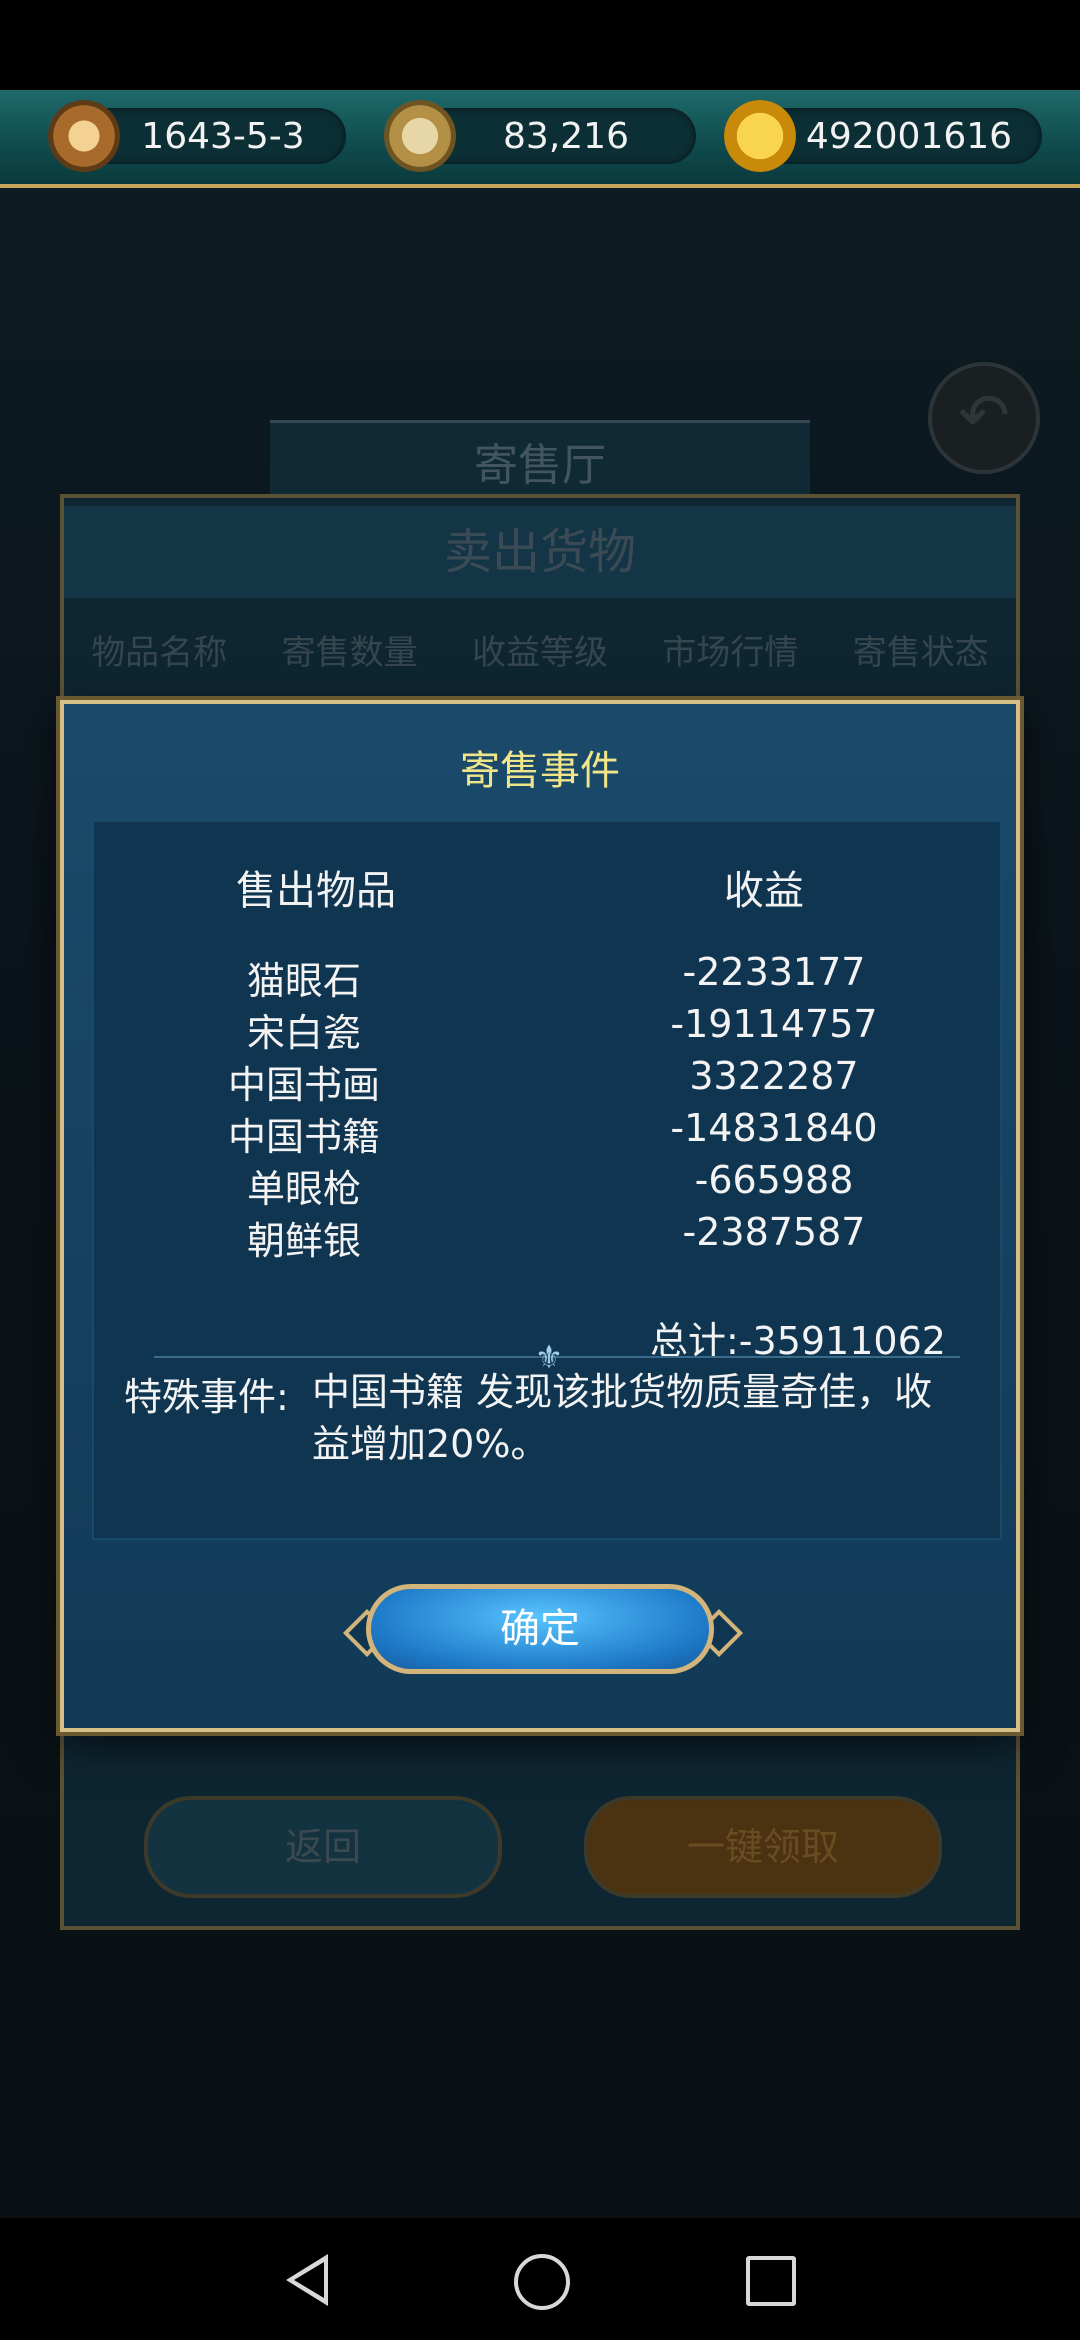  What do you see at coordinates (316, 891) in the screenshot?
I see `header-sold-items: 售出物品` at bounding box center [316, 891].